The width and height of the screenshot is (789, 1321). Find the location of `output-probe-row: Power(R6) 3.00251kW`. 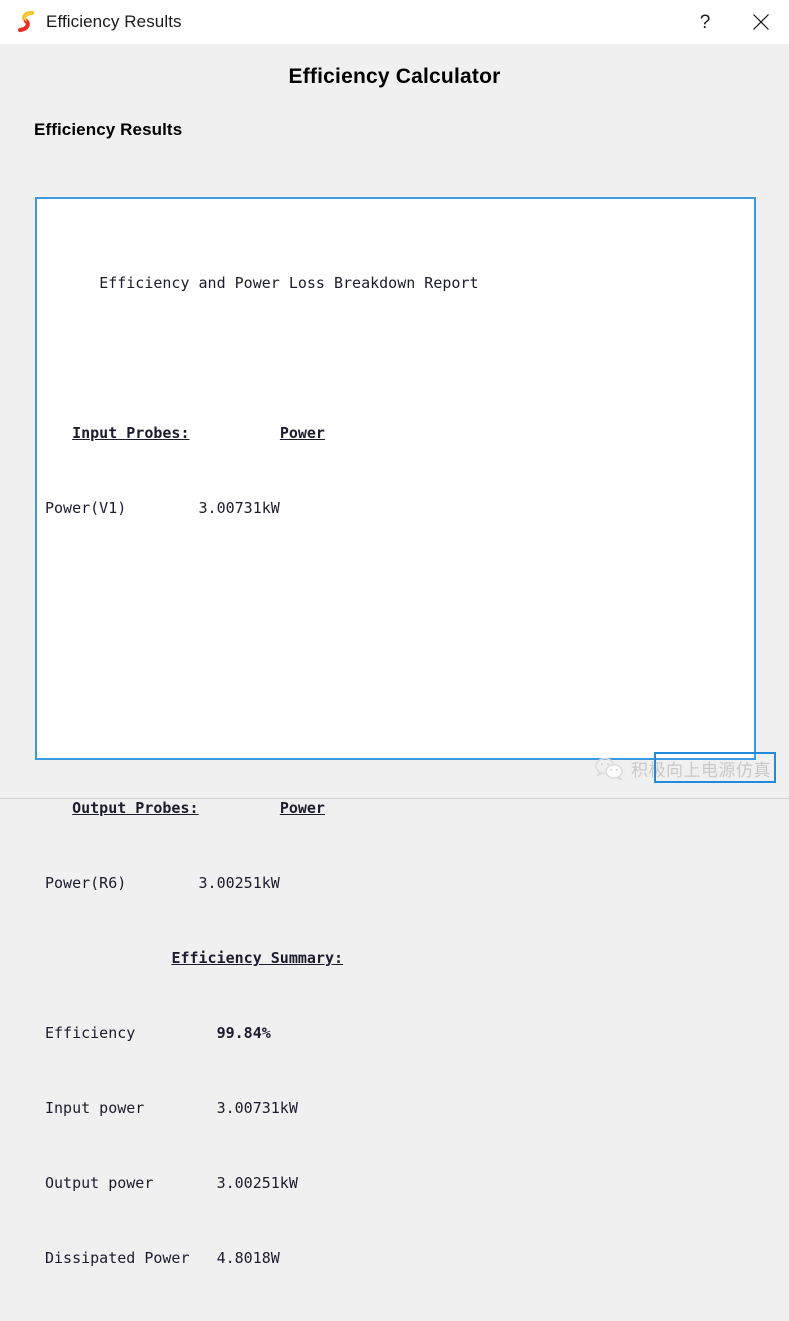

output-probe-row: Power(R6) 3.00251kW is located at coordinates (399, 883).